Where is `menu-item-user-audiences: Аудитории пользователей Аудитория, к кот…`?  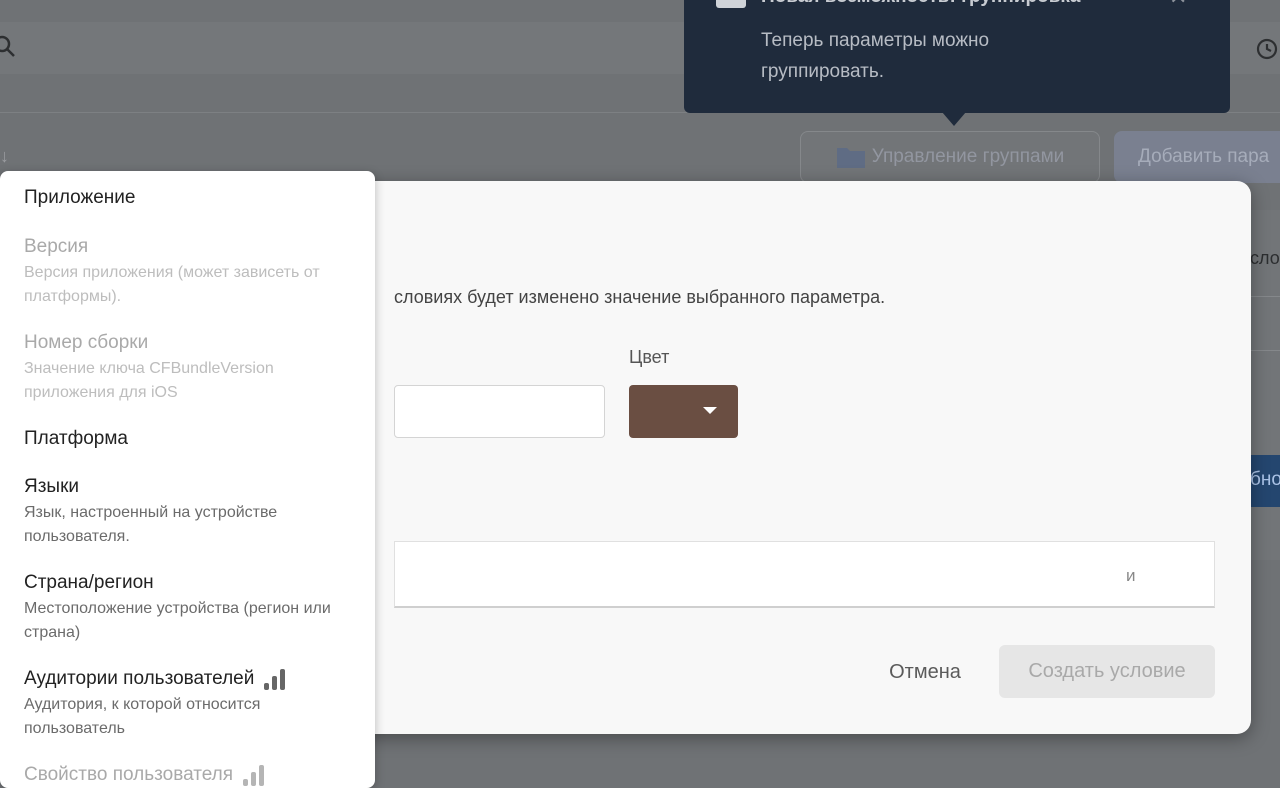 menu-item-user-audiences: Аудитории пользователей Аудитория, к кот… is located at coordinates (189, 704).